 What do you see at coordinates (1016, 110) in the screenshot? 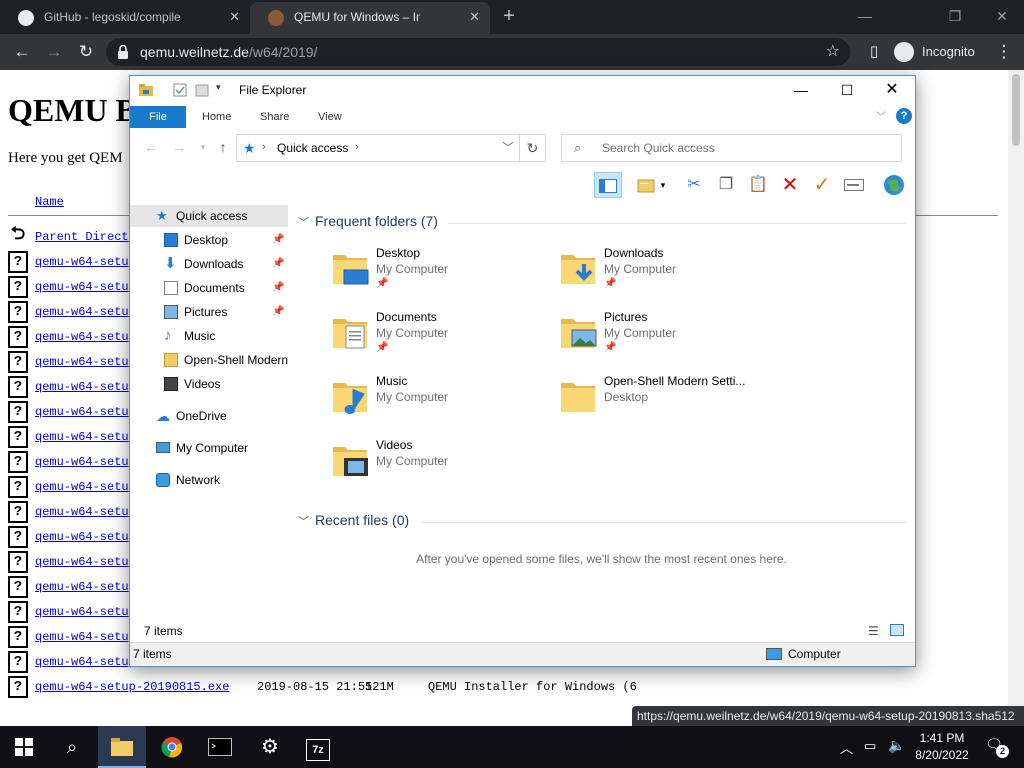
I see `scrollbar-thumb` at bounding box center [1016, 110].